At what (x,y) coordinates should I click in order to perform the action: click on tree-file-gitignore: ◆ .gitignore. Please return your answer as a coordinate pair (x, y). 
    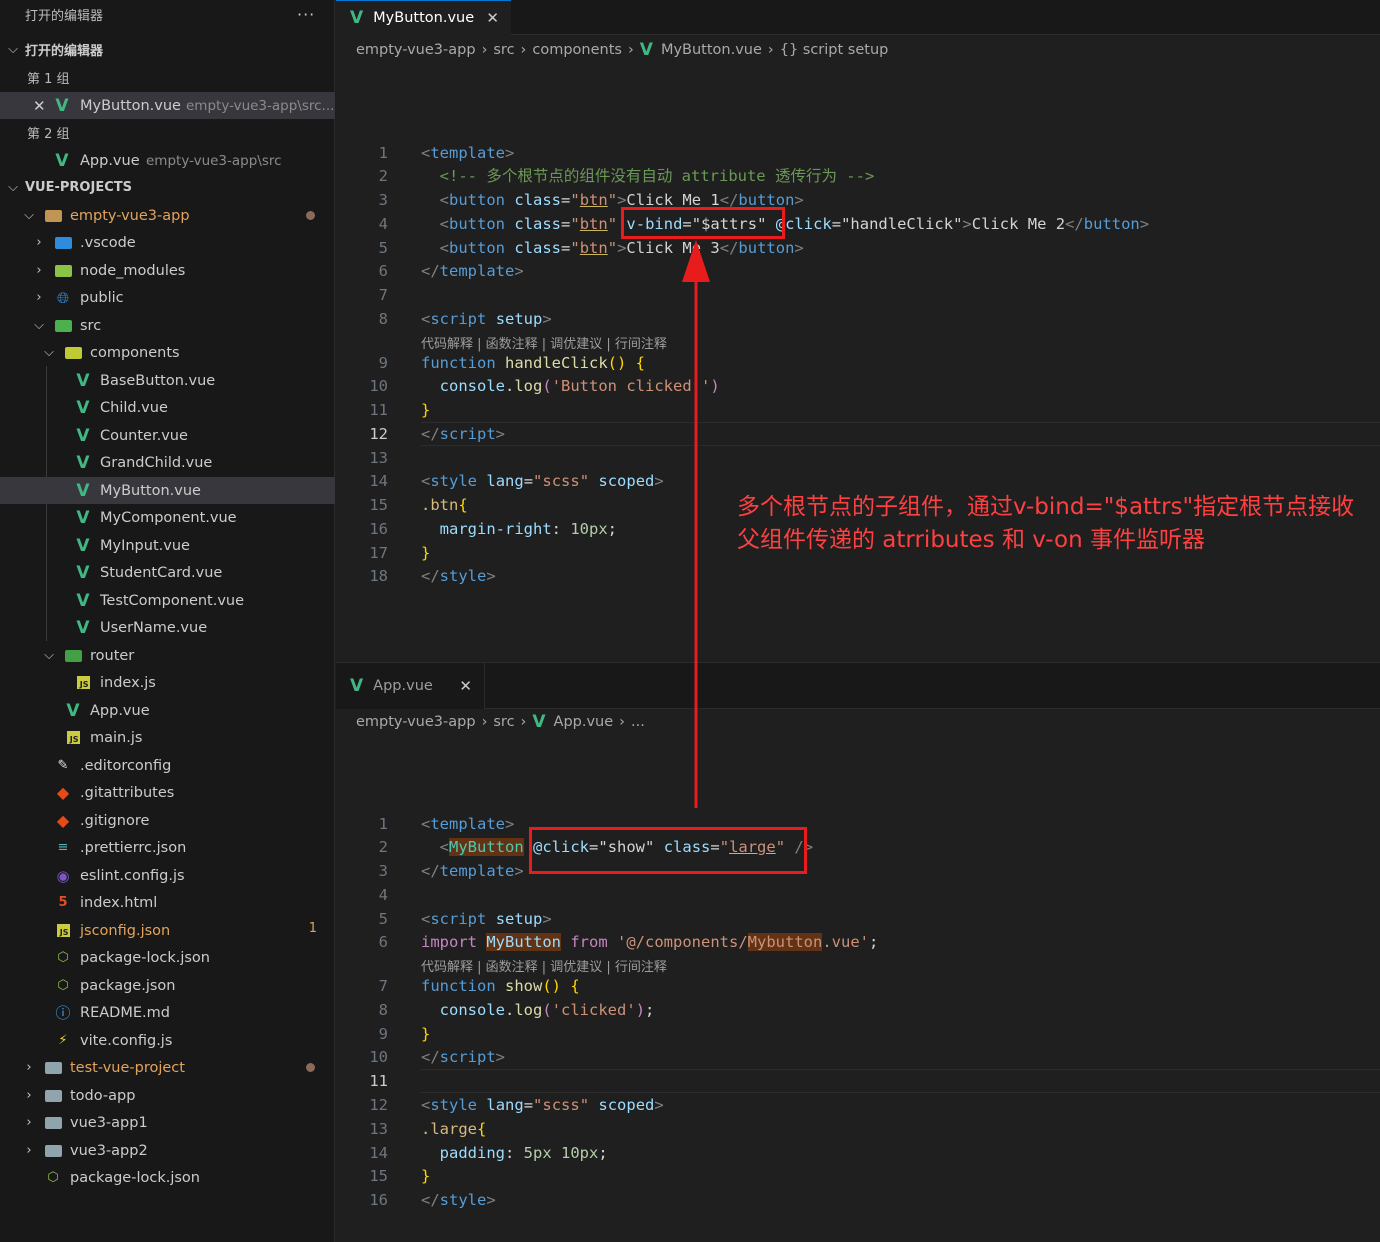
    Looking at the image, I should click on (167, 820).